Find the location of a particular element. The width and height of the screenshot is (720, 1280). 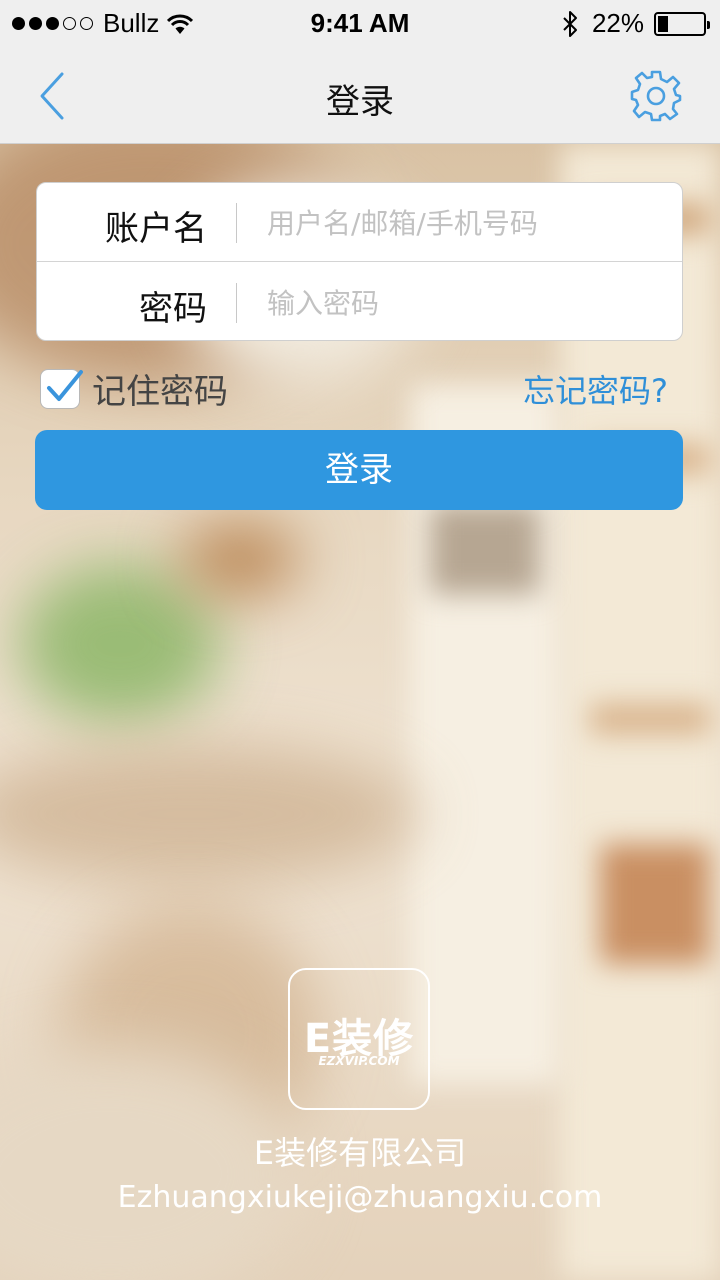

company-logo: E装修 EZXVIP.COM is located at coordinates (359, 1039).